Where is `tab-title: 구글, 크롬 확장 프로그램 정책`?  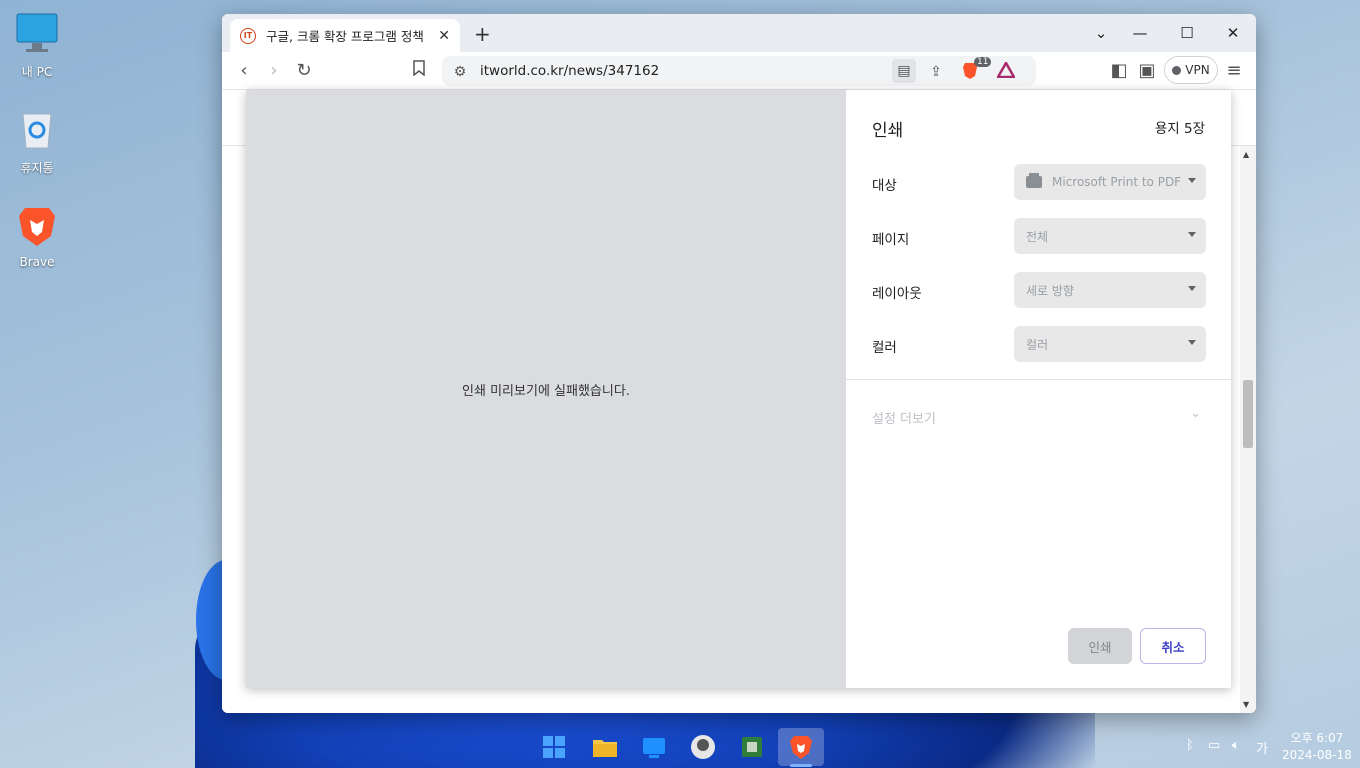 tab-title: 구글, 크롬 확장 프로그램 정책 is located at coordinates (345, 36).